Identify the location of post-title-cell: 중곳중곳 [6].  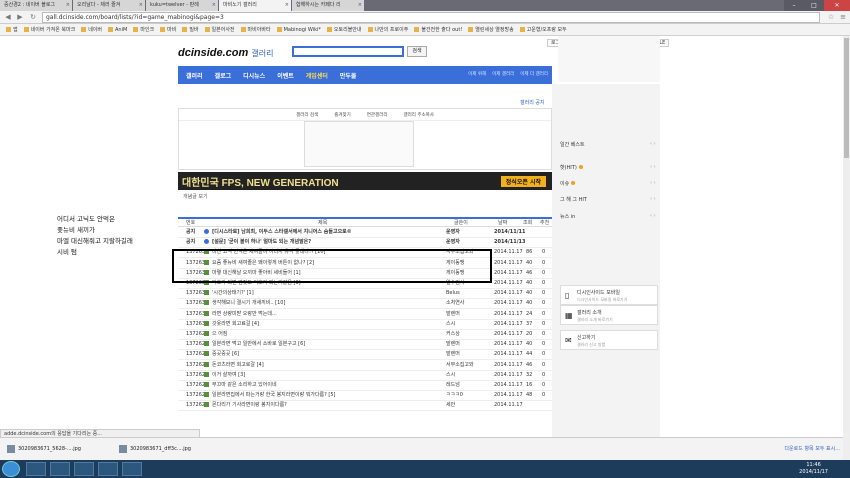
(324, 354).